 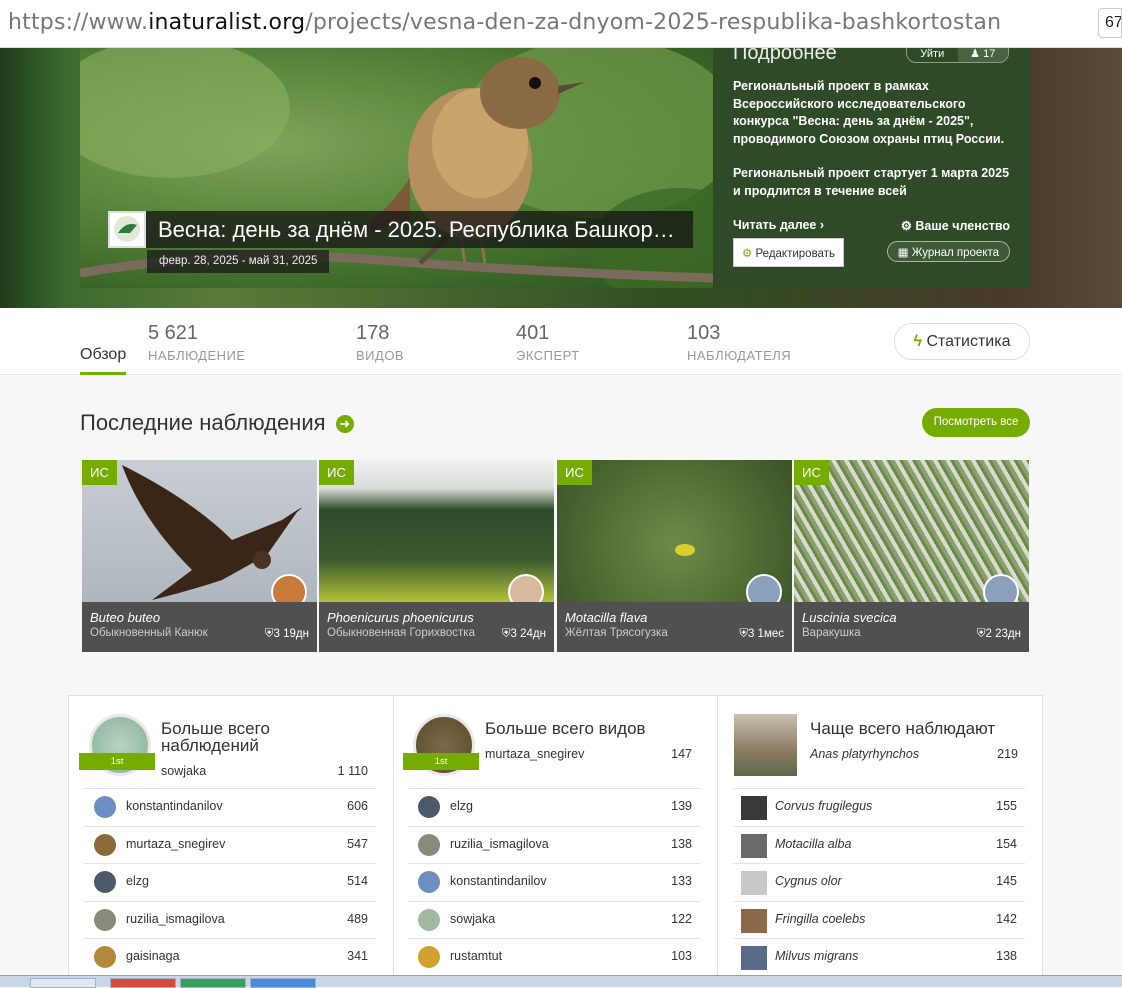 I want to click on list-item: gaisinaga 341, so click(x=230, y=957).